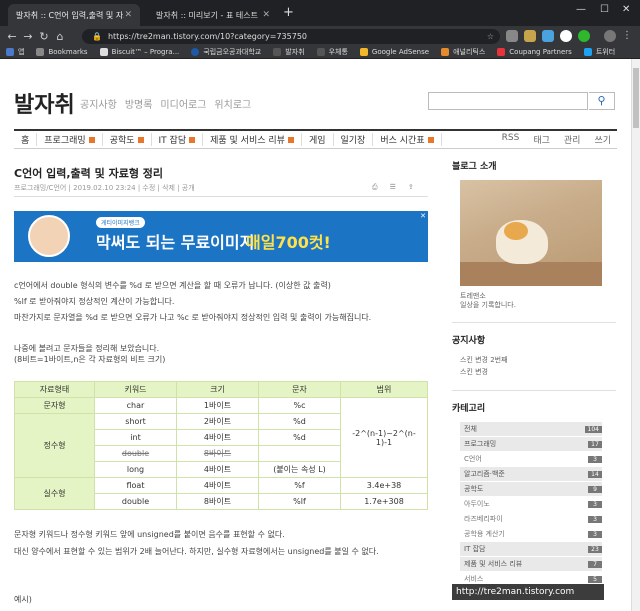  What do you see at coordinates (531, 489) in the screenshot?
I see `category-item: 공학도 9` at bounding box center [531, 489].